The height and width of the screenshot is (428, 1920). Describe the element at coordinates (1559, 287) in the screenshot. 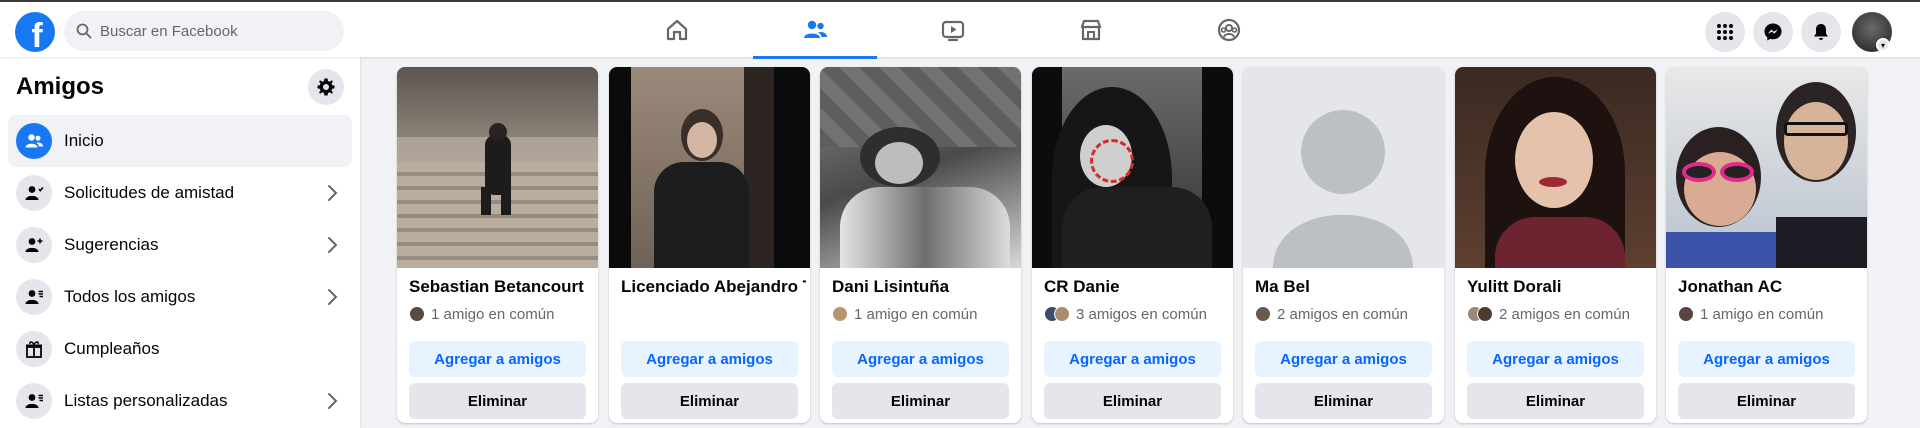

I see `friend-name: Yulitt Dorali` at that location.